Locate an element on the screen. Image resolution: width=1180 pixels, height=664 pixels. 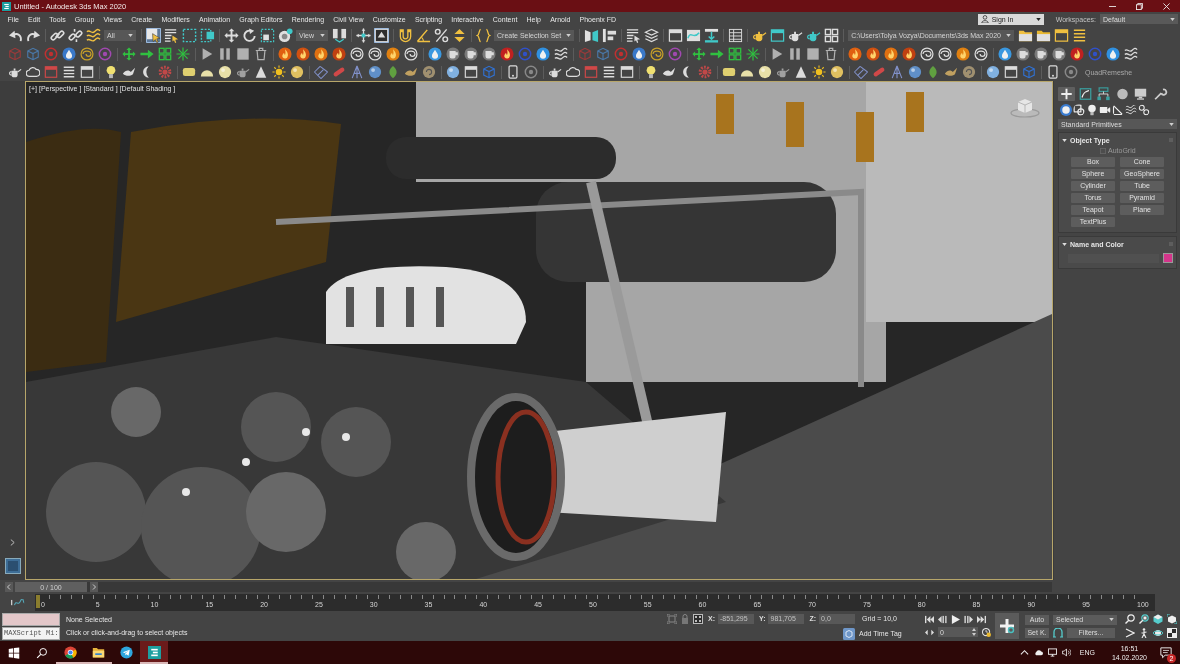
phone-icon is located at coordinates (513, 72).